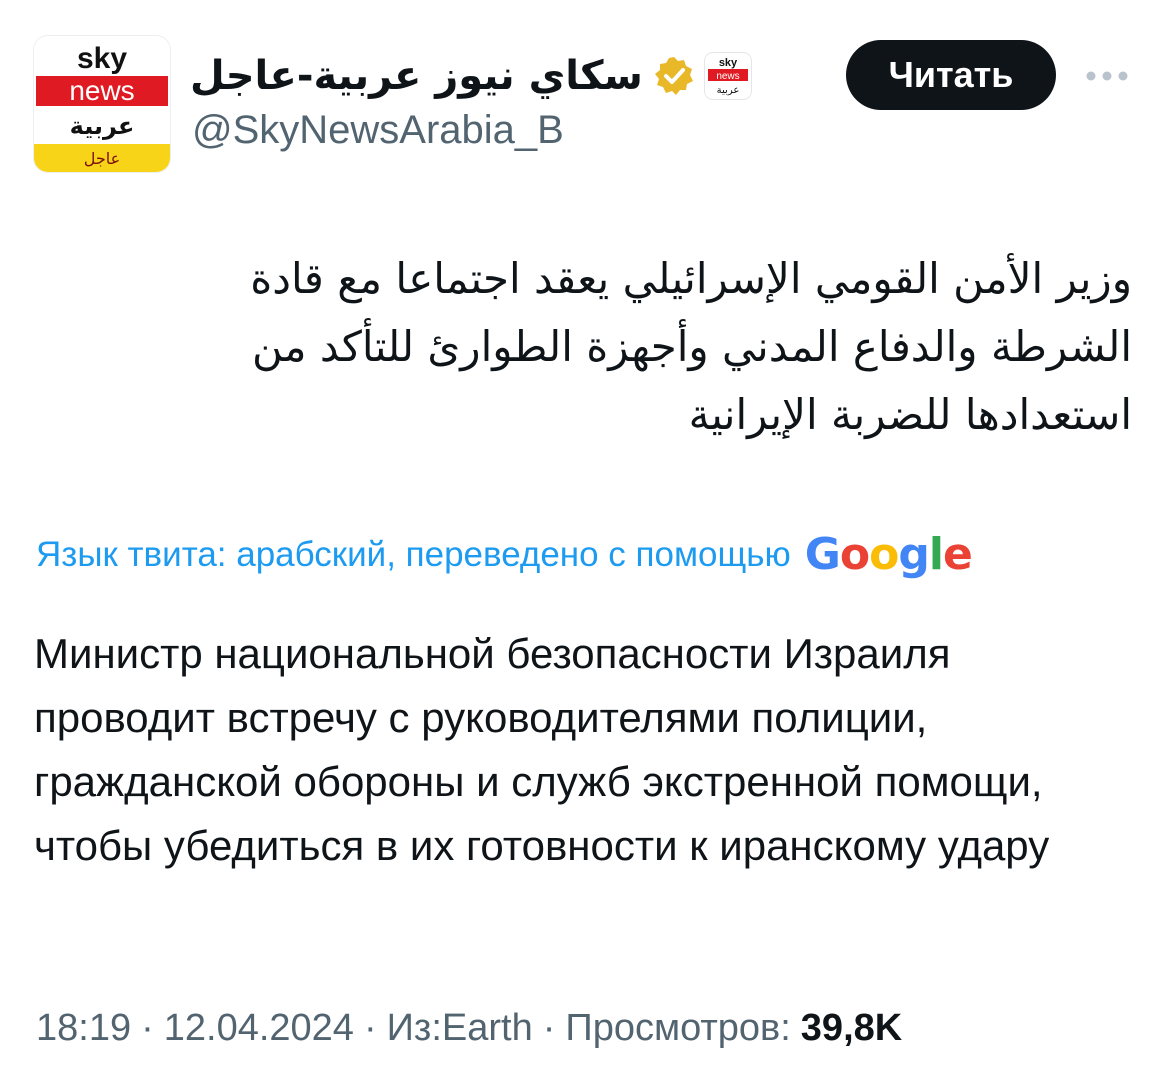 The width and height of the screenshot is (1170, 1083). I want to click on account-name-row: سكاي نيوز عربية-عاجل sky news عربية, so click(470, 76).